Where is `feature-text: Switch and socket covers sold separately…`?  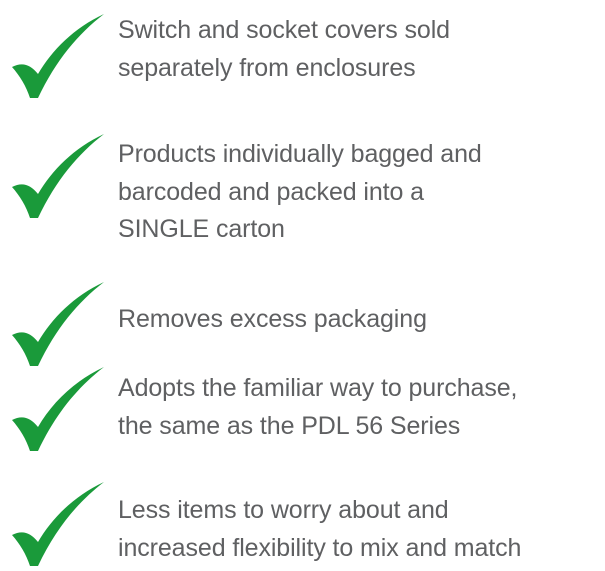
feature-text: Switch and socket covers sold separately… is located at coordinates (284, 49).